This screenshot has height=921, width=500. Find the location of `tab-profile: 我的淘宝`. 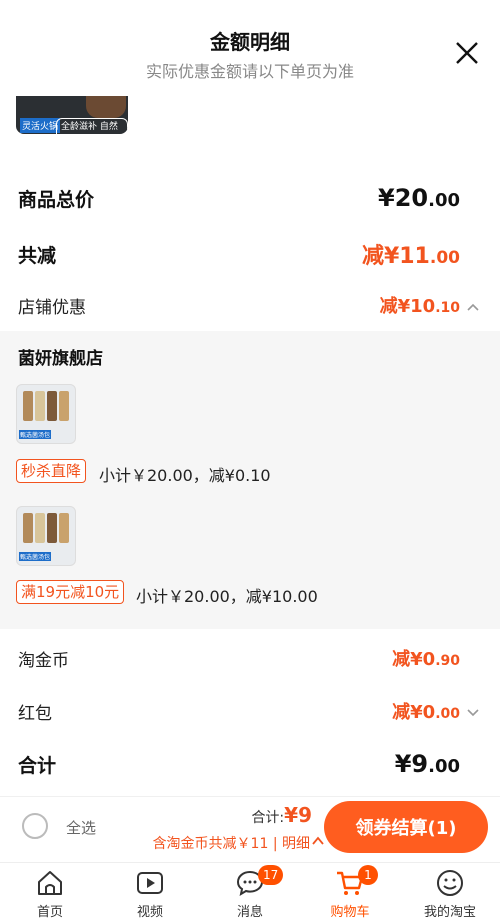

tab-profile: 我的淘宝 is located at coordinates (450, 892).